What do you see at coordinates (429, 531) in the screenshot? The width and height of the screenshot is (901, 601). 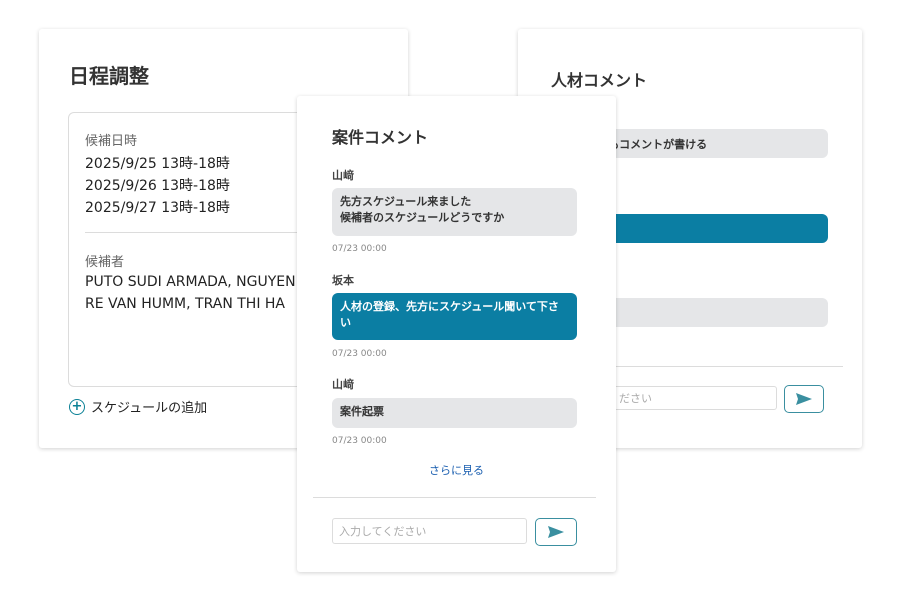 I see `case-comment-input: 入力してください` at bounding box center [429, 531].